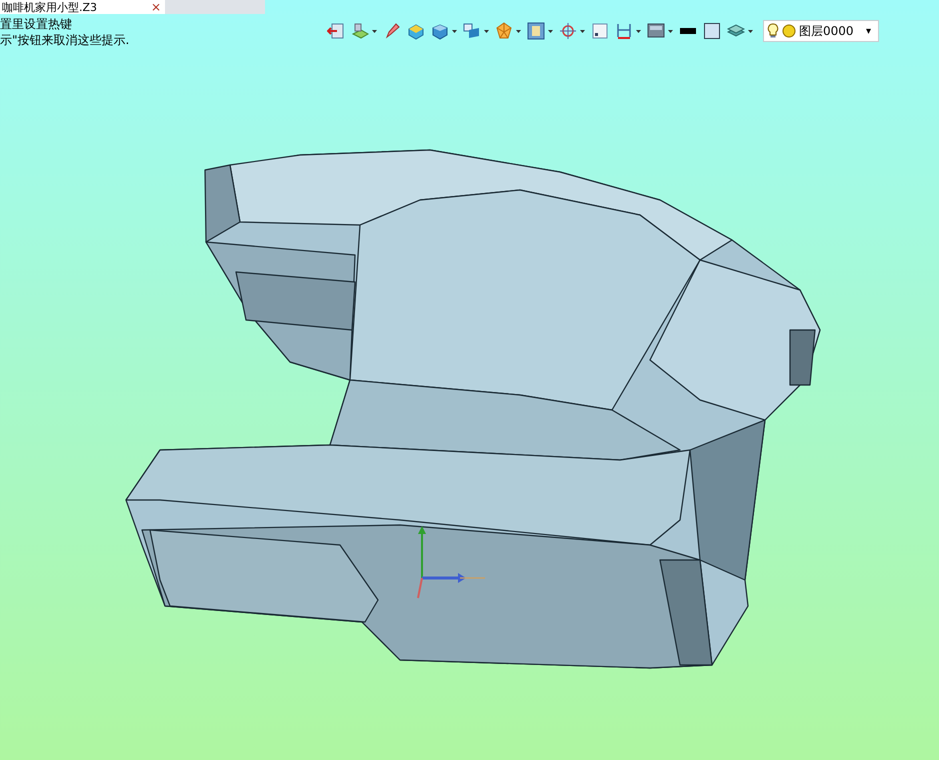  What do you see at coordinates (360, 31) in the screenshot?
I see `sketch-icon` at bounding box center [360, 31].